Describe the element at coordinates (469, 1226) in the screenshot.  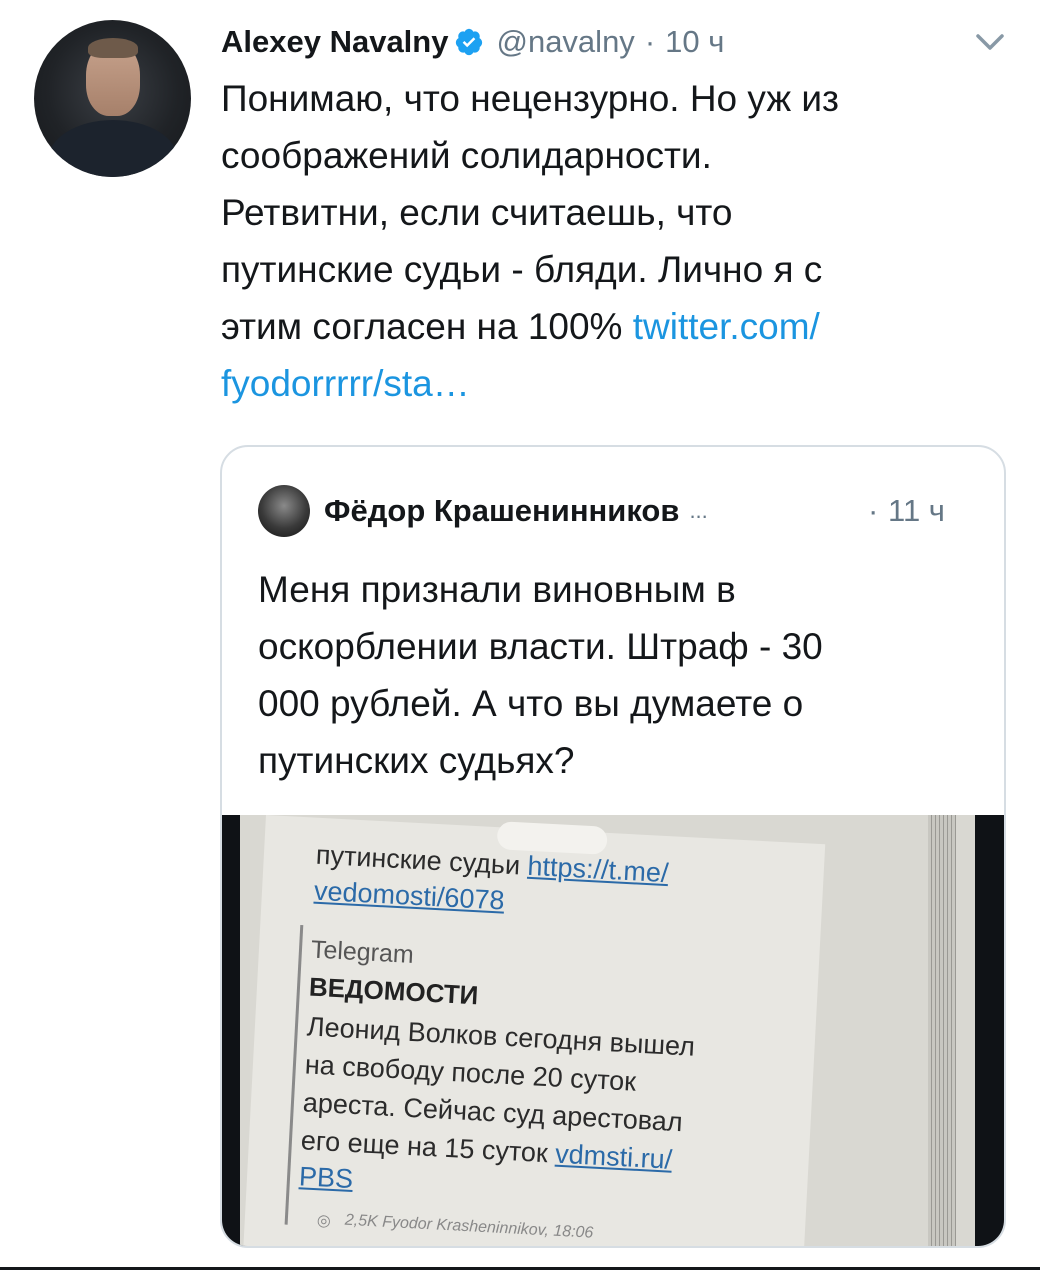
I see `photo-meta: 2,5K Fyodor Krasheninnikov, 18:06` at that location.